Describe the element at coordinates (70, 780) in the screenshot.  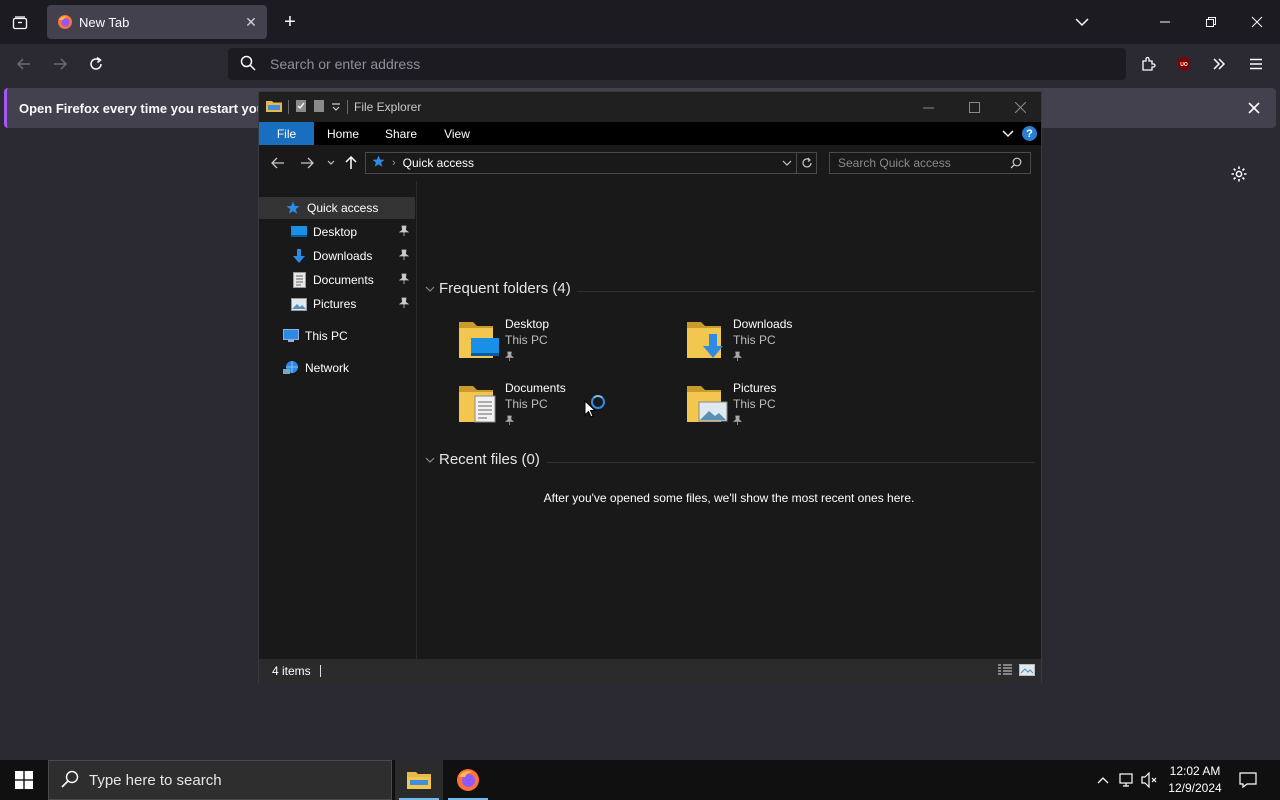
I see `search-icon` at that location.